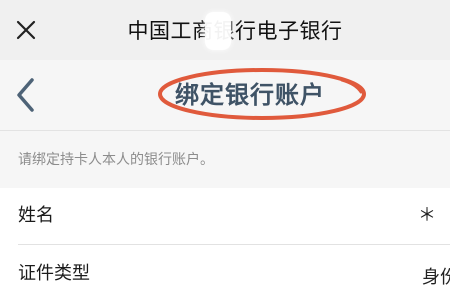 This screenshot has width=450, height=300. I want to click on name-label: 姓名, so click(36, 215).